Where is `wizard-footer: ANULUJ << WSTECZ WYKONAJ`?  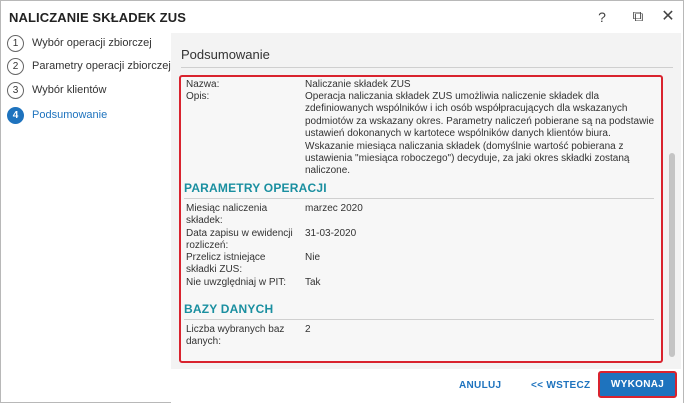
wizard-footer: ANULUJ << WSTECZ WYKONAJ is located at coordinates (427, 386).